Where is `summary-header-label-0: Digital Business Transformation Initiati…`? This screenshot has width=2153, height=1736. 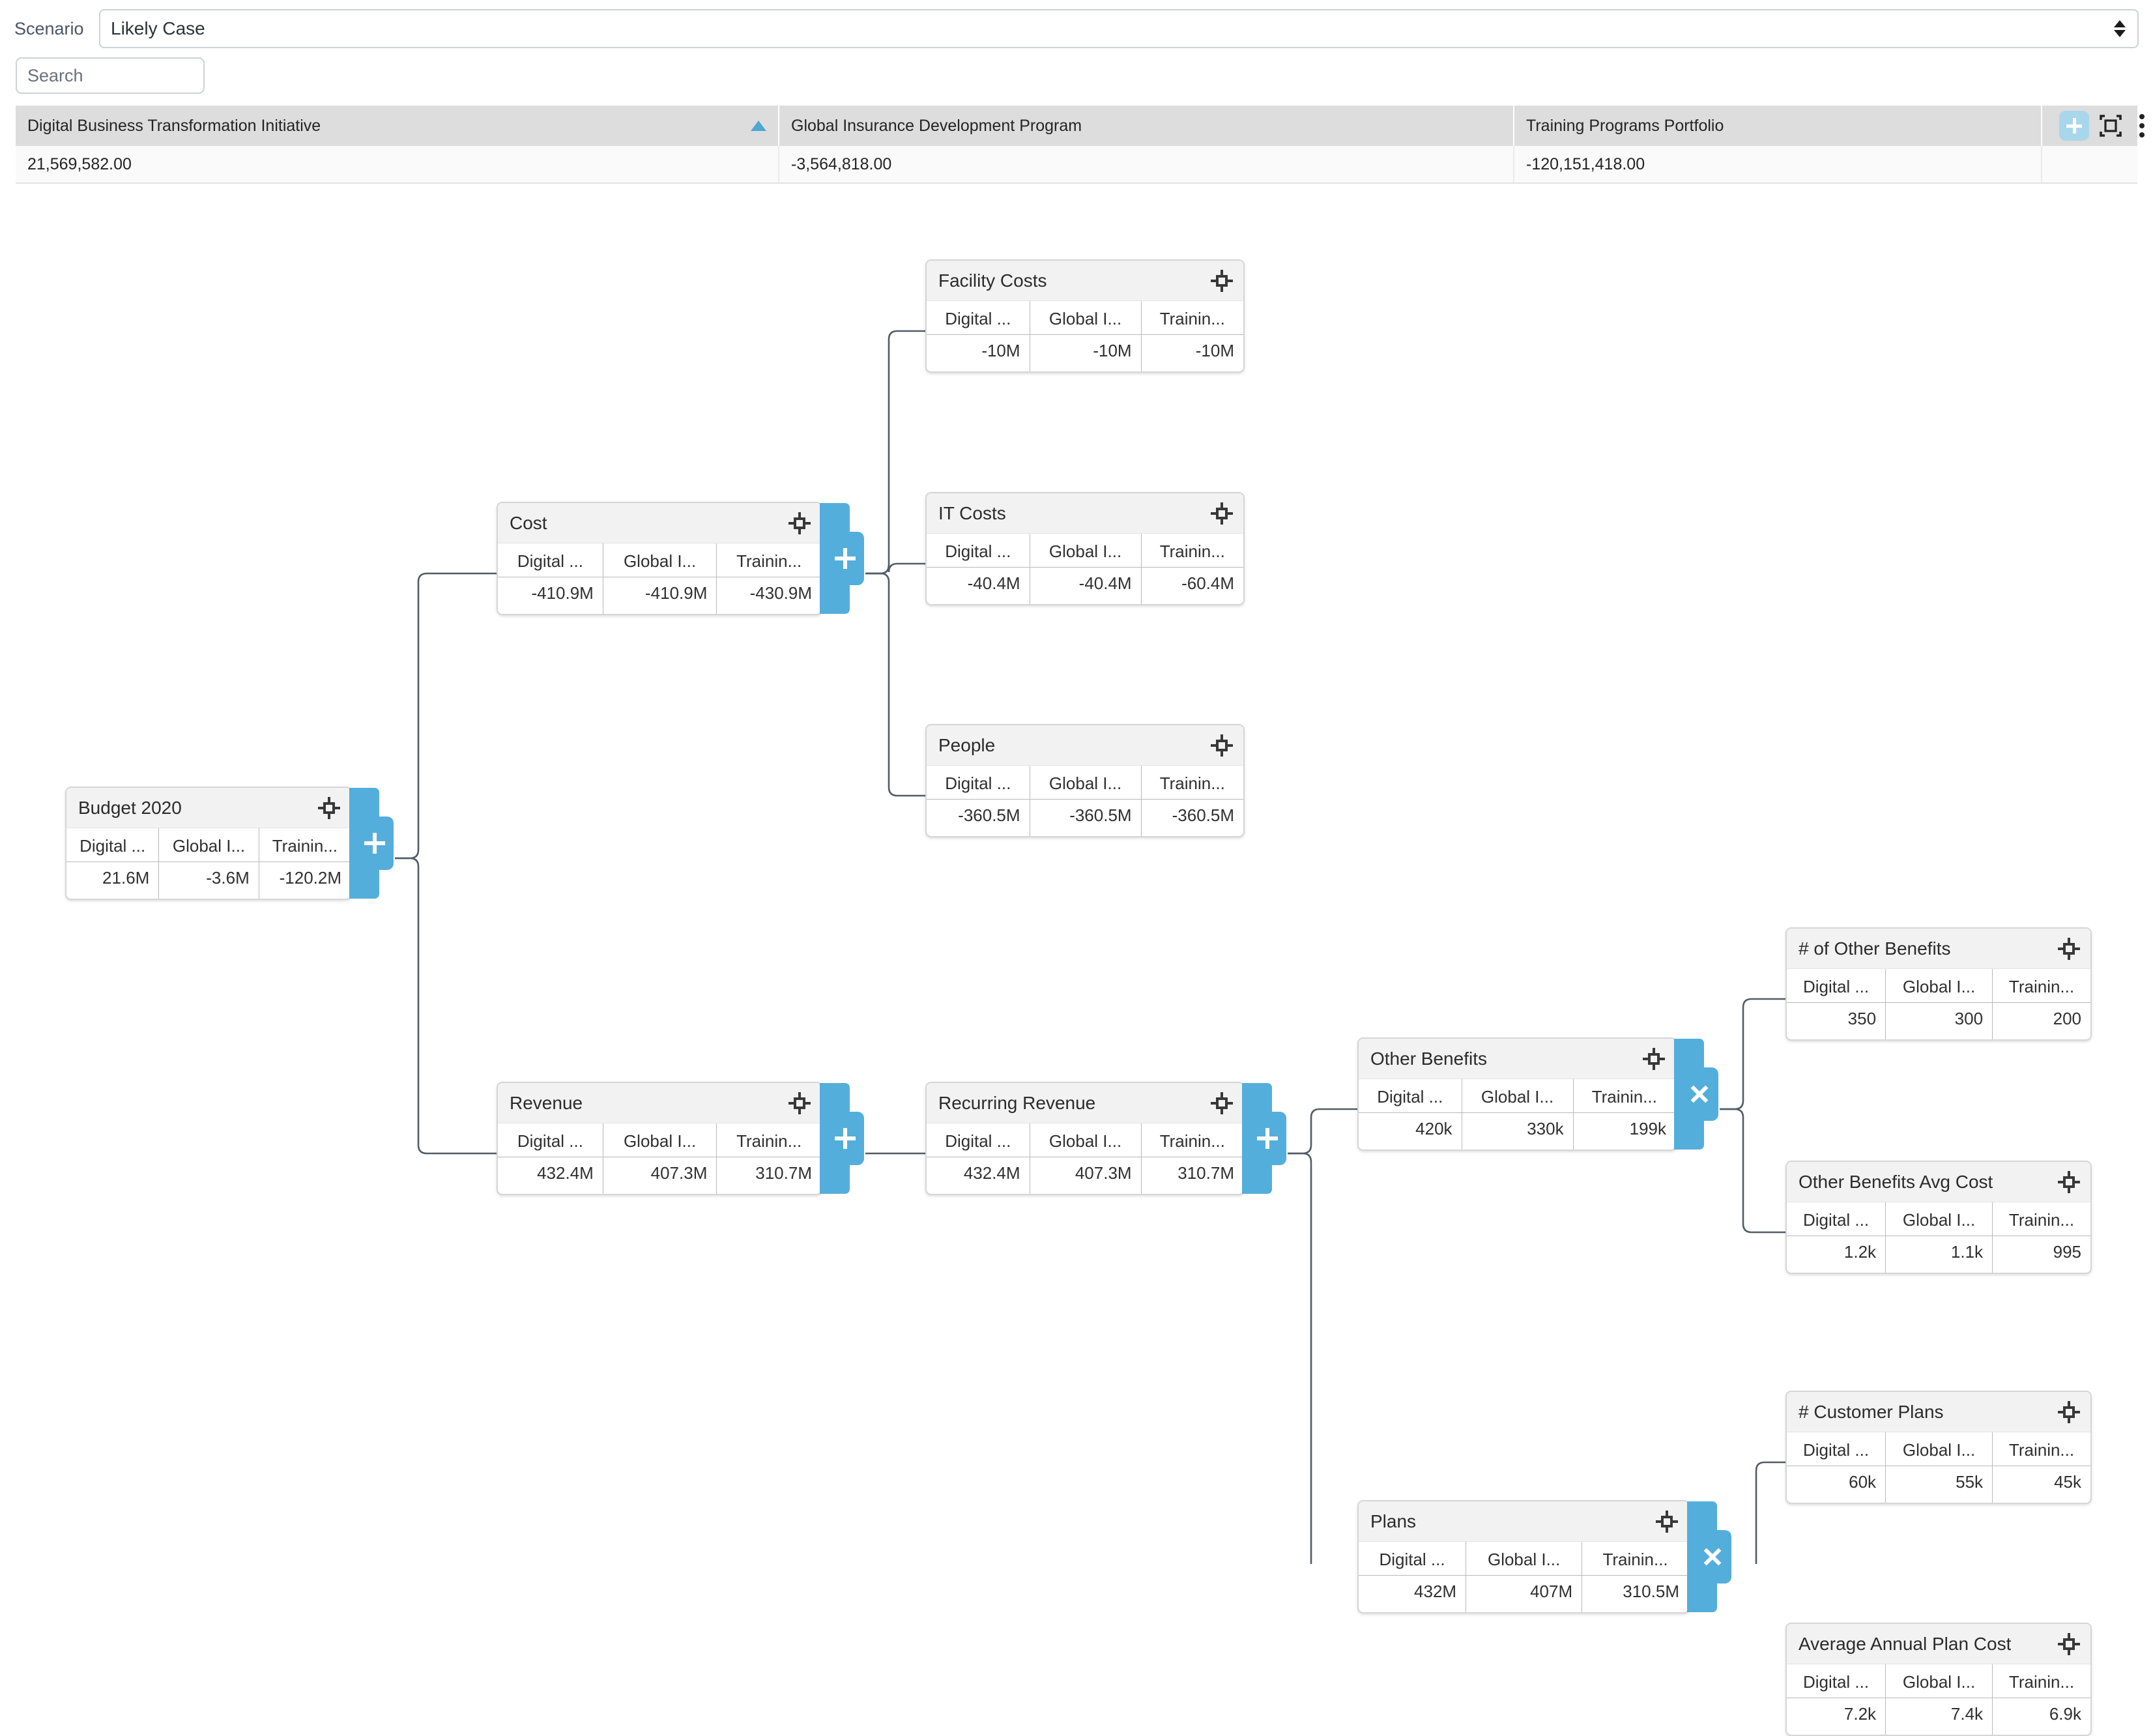 summary-header-label-0: Digital Business Transformation Initiati… is located at coordinates (174, 125).